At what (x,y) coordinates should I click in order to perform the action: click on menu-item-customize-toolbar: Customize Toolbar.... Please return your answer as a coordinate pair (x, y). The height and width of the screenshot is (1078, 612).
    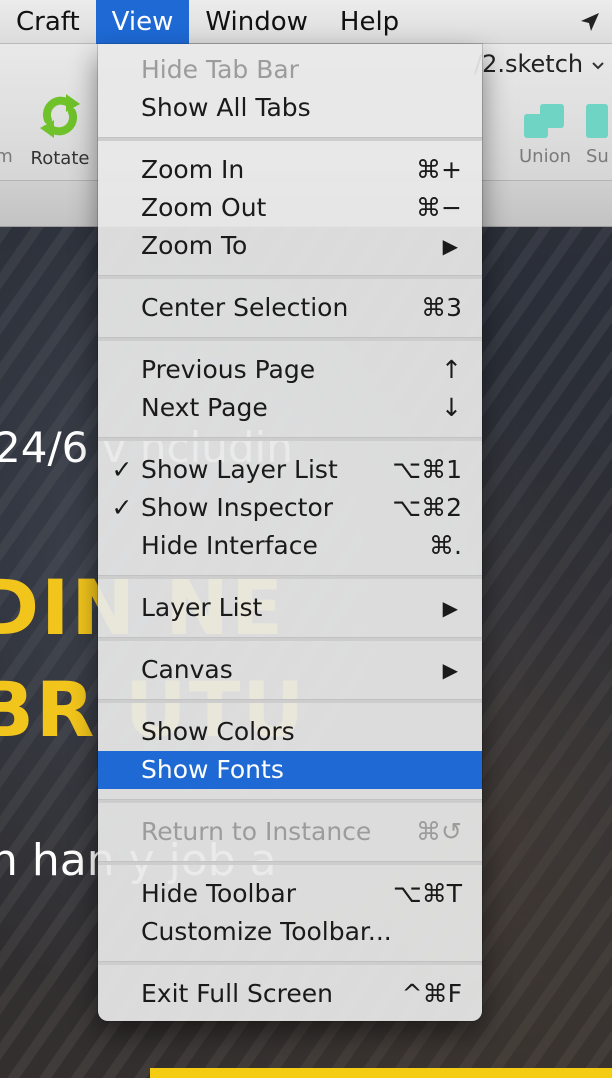
    Looking at the image, I should click on (290, 932).